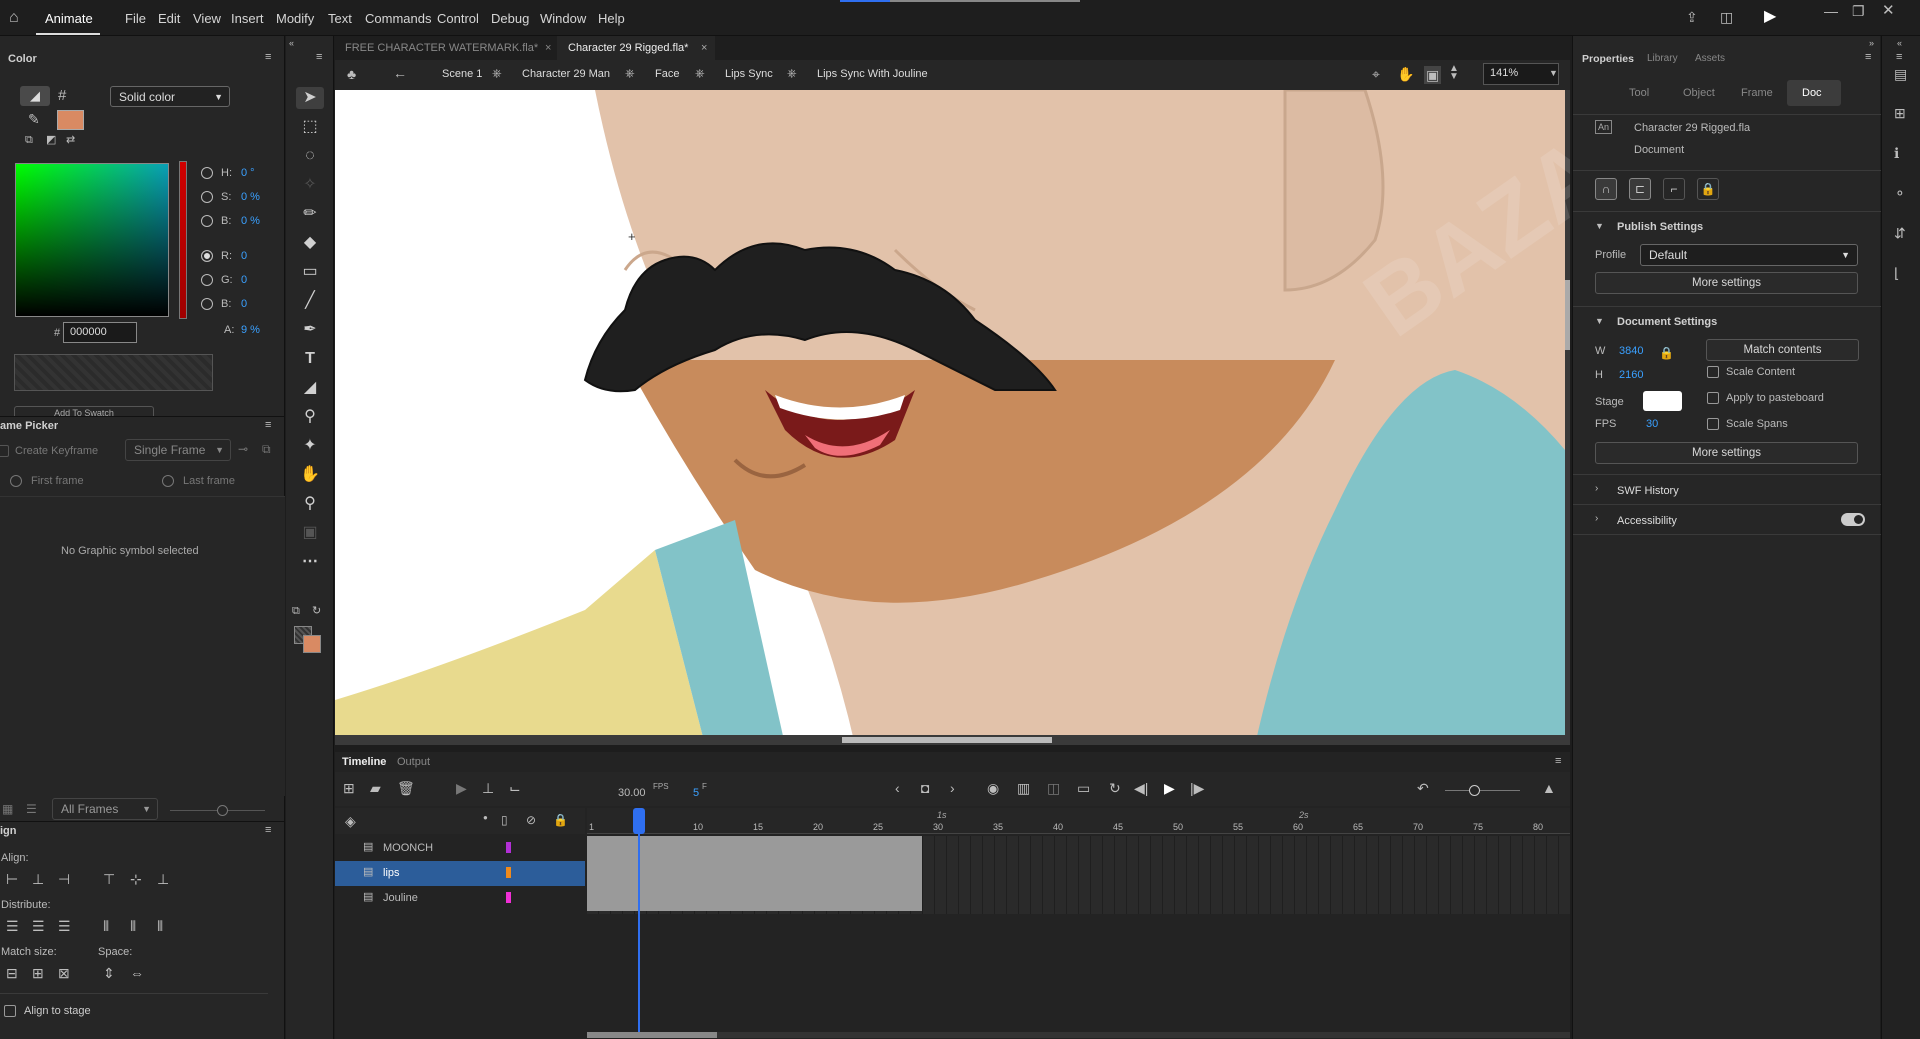 The height and width of the screenshot is (1039, 1920). Describe the element at coordinates (310, 562) in the screenshot. I see `more-tools-icon: ⋯` at that location.